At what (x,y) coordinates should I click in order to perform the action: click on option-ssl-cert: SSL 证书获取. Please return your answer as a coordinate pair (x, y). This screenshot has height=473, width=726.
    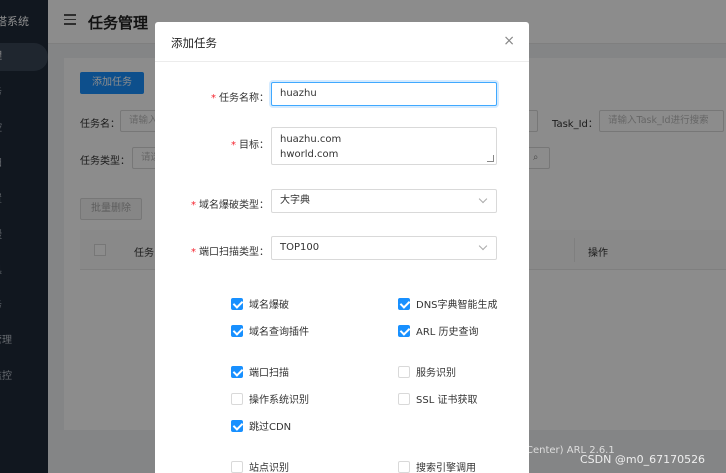
    Looking at the image, I should click on (437, 398).